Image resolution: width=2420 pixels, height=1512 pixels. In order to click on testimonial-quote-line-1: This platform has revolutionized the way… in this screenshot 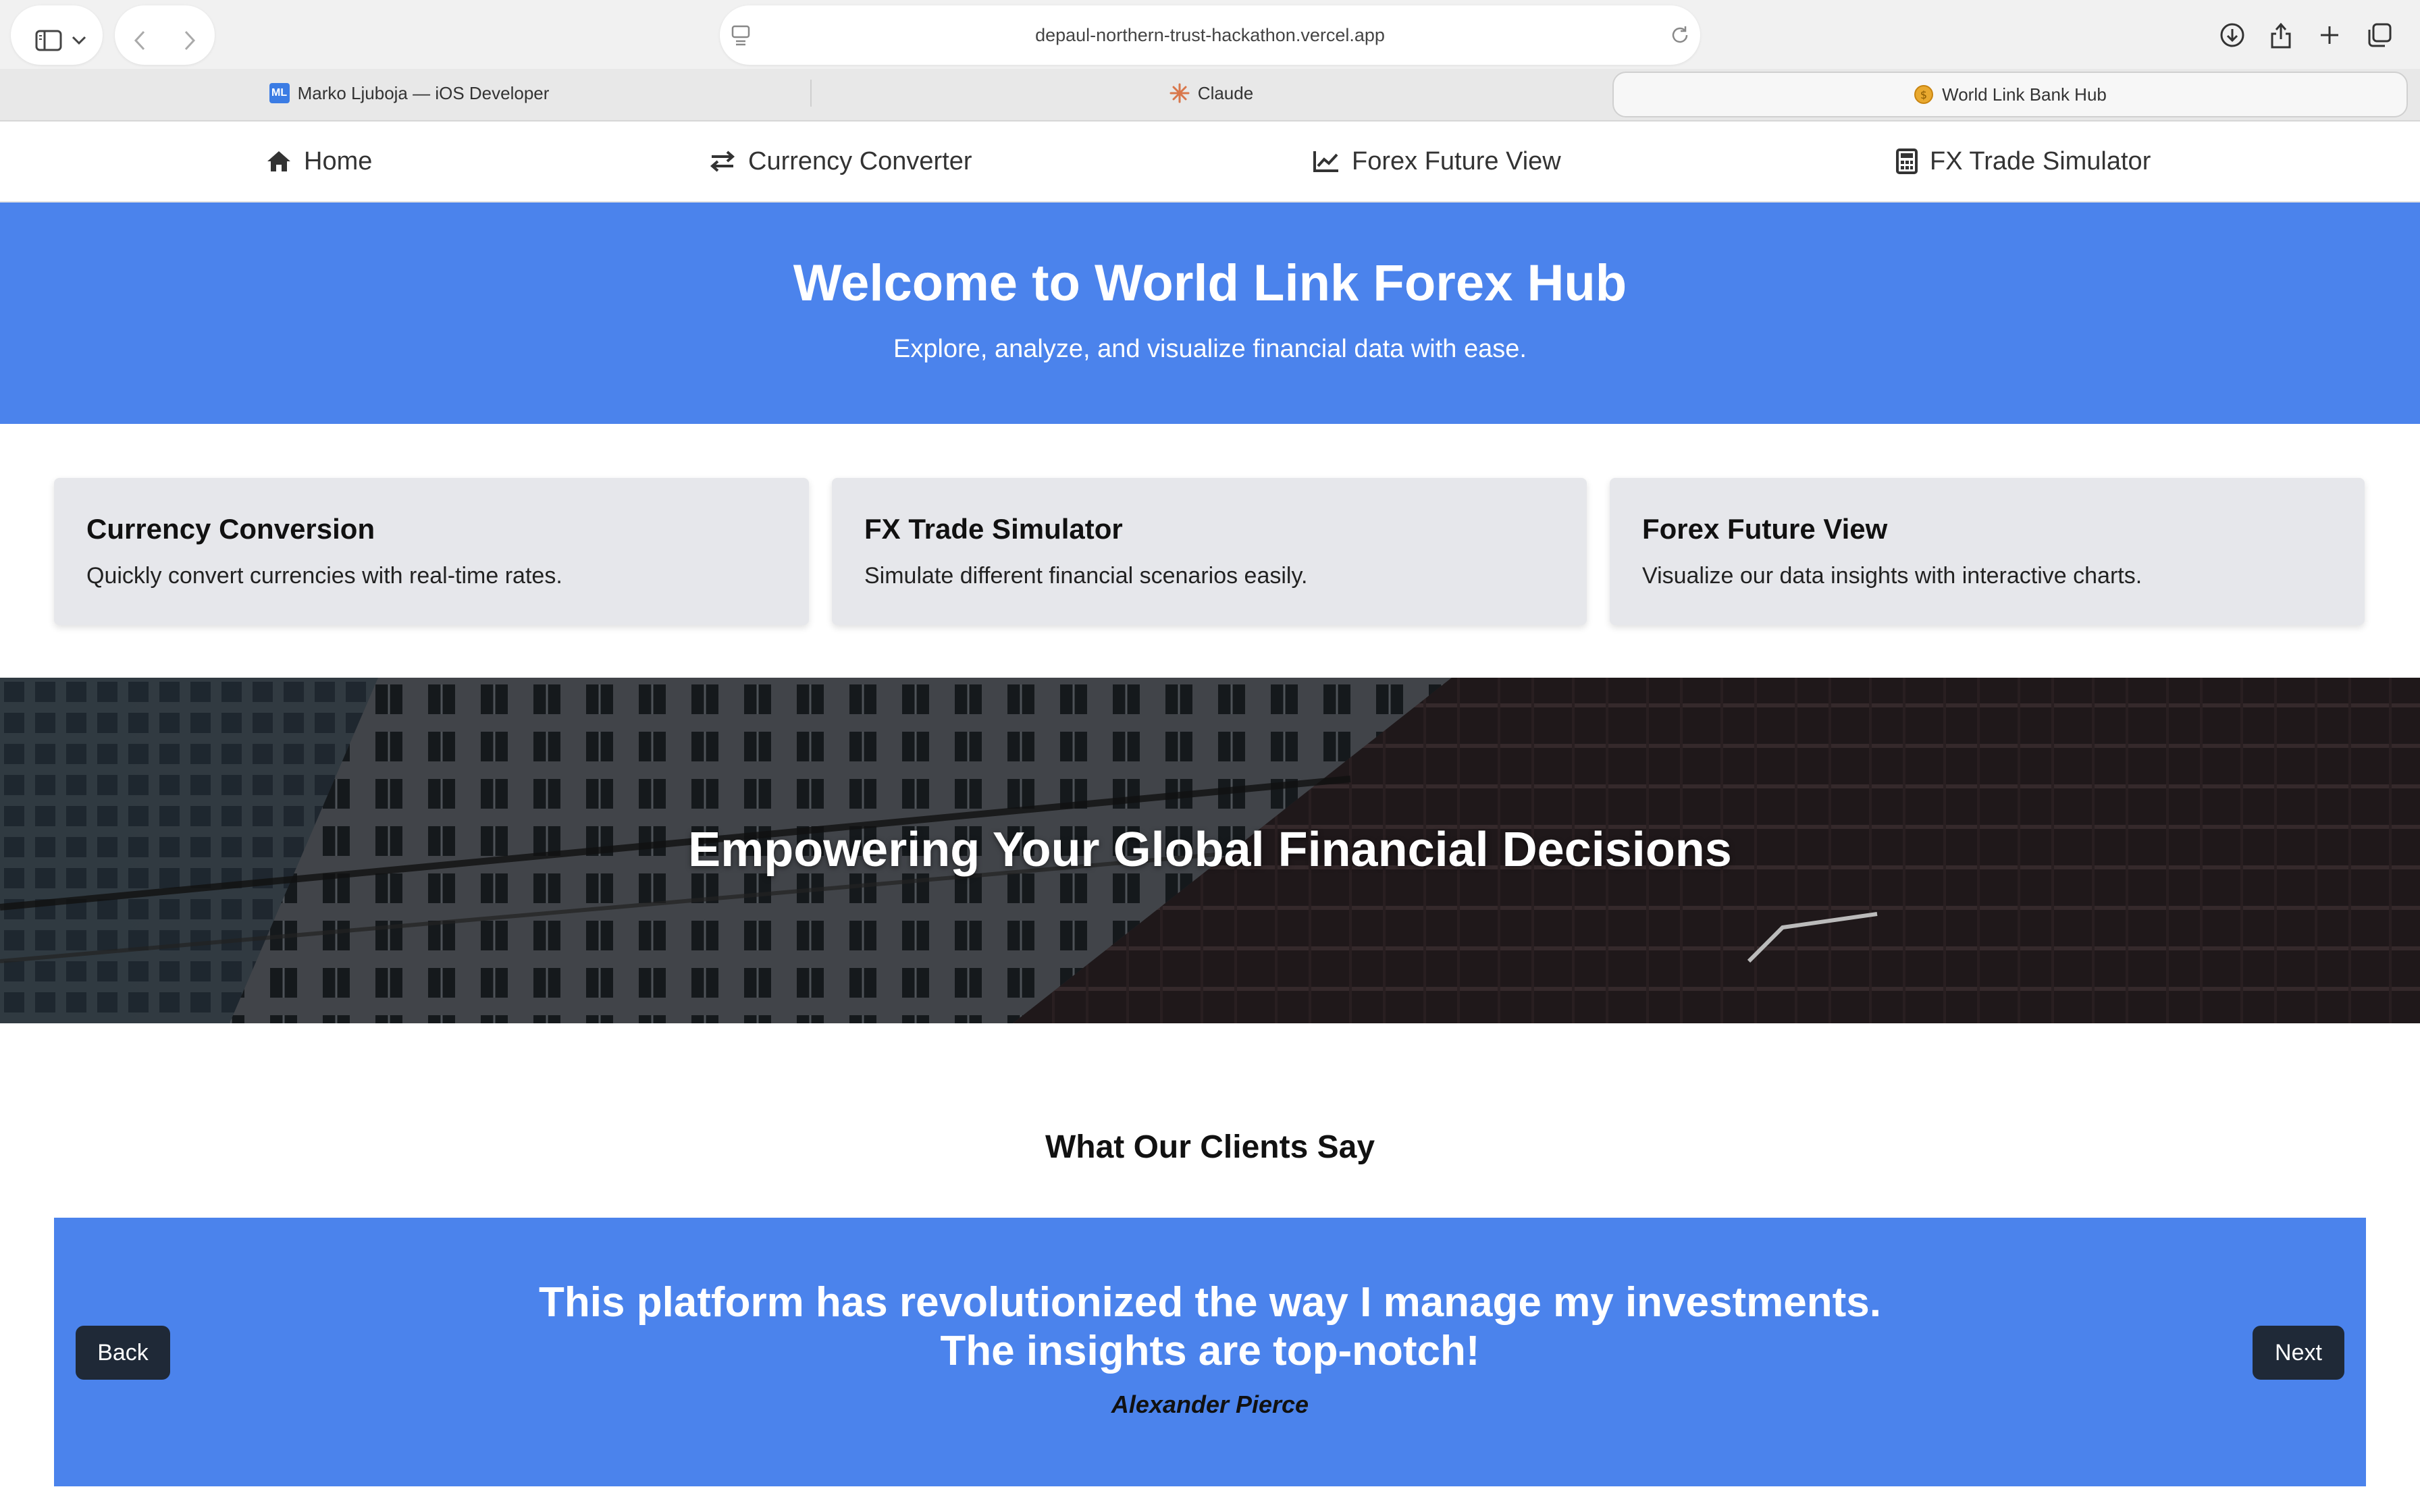, I will do `click(1210, 1302)`.